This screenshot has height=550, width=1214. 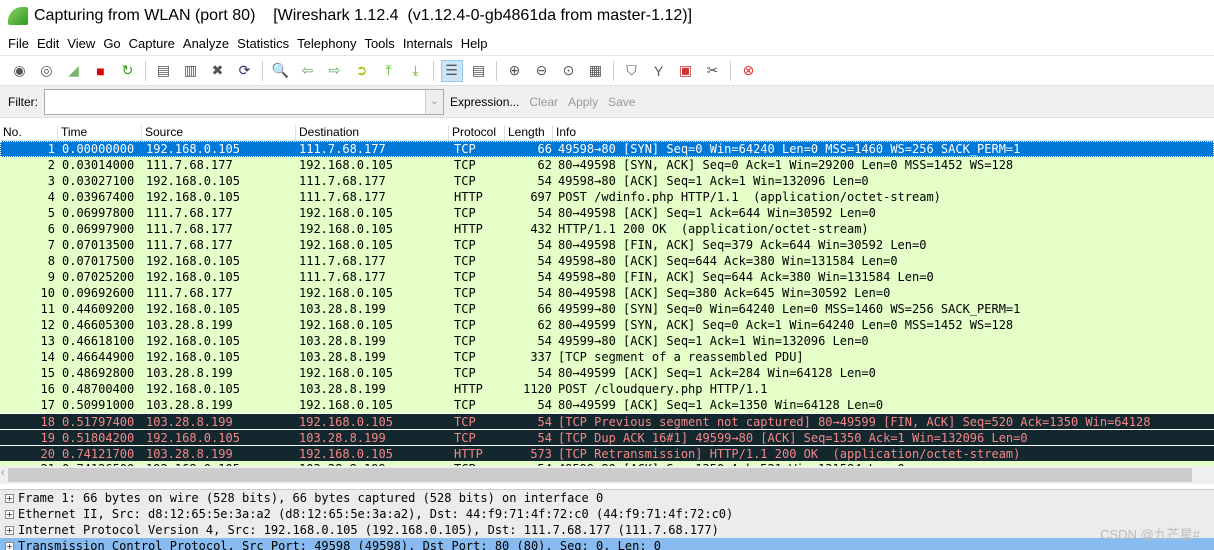 I want to click on main-toolbar: ◉ ◎ ◢ ■ ↻ ▤ ▥ ✖ ⟳ 🔍 ⇦ ⇨ ➲ ⤒ ⤓ ☰ ▤ ⊕ ⊖ ⊙ ▦ ⛉ Y ▣ ✂ ⊗, so click(x=607, y=71).